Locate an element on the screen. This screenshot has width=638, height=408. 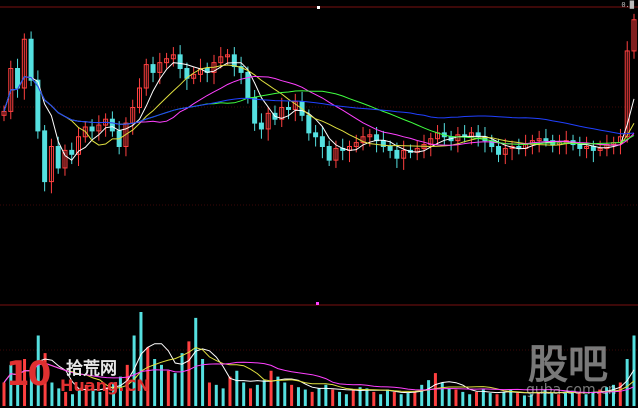
watermark-guba-url: guba.com.cn is located at coordinates (571, 390).